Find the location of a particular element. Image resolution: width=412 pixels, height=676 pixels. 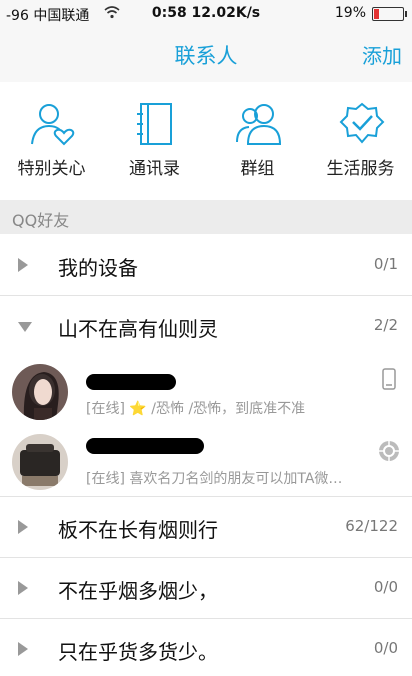

phone-icon is located at coordinates (389, 379).